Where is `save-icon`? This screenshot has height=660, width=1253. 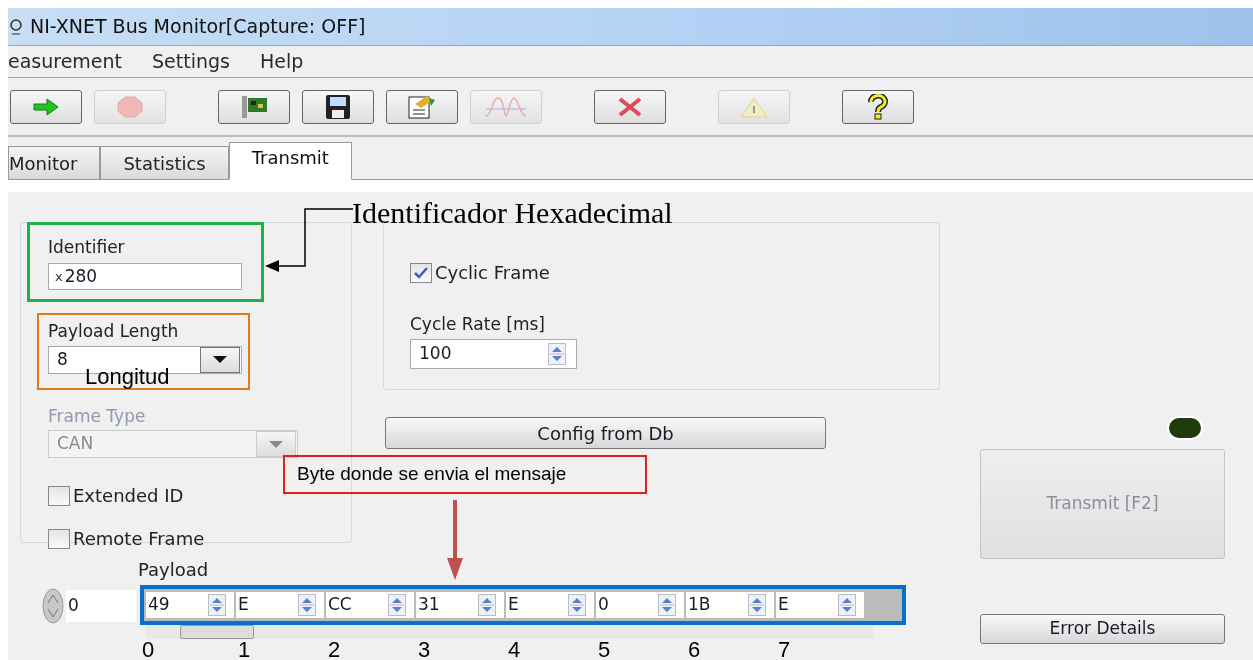 save-icon is located at coordinates (338, 106).